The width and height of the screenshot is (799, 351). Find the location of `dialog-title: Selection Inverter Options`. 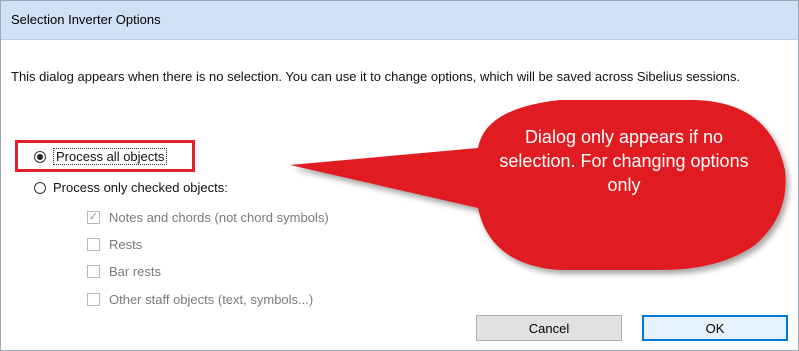

dialog-title: Selection Inverter Options is located at coordinates (86, 19).